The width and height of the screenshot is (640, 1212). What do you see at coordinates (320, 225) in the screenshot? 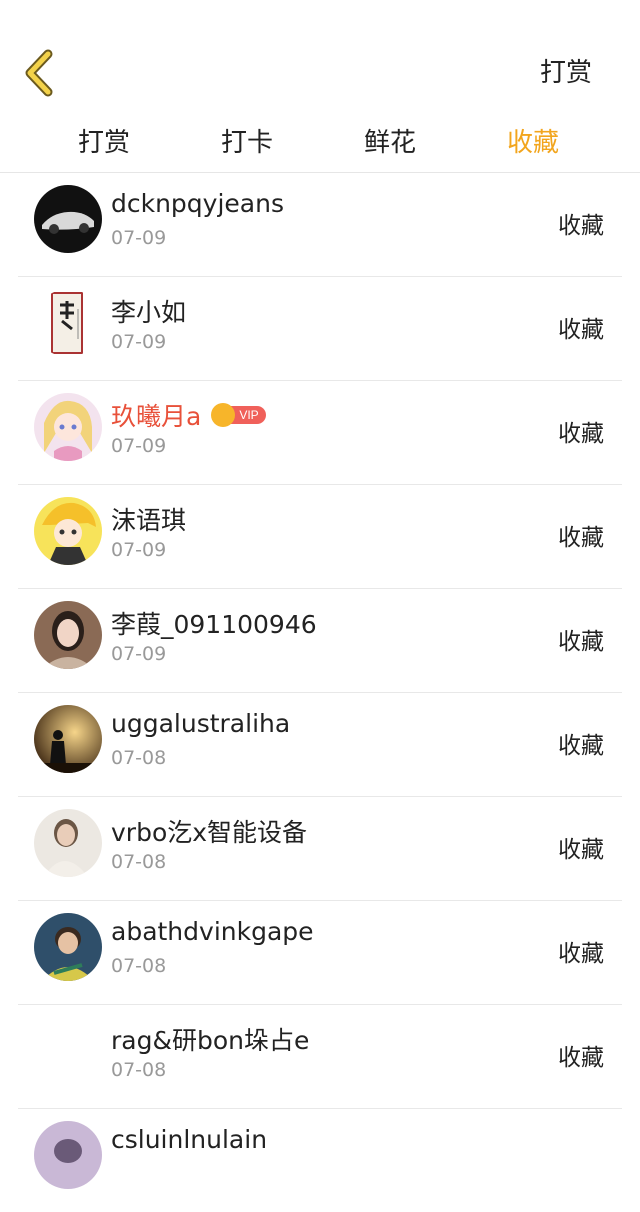
I see `list-item: dcknpqyjeans 07-09 收藏` at bounding box center [320, 225].